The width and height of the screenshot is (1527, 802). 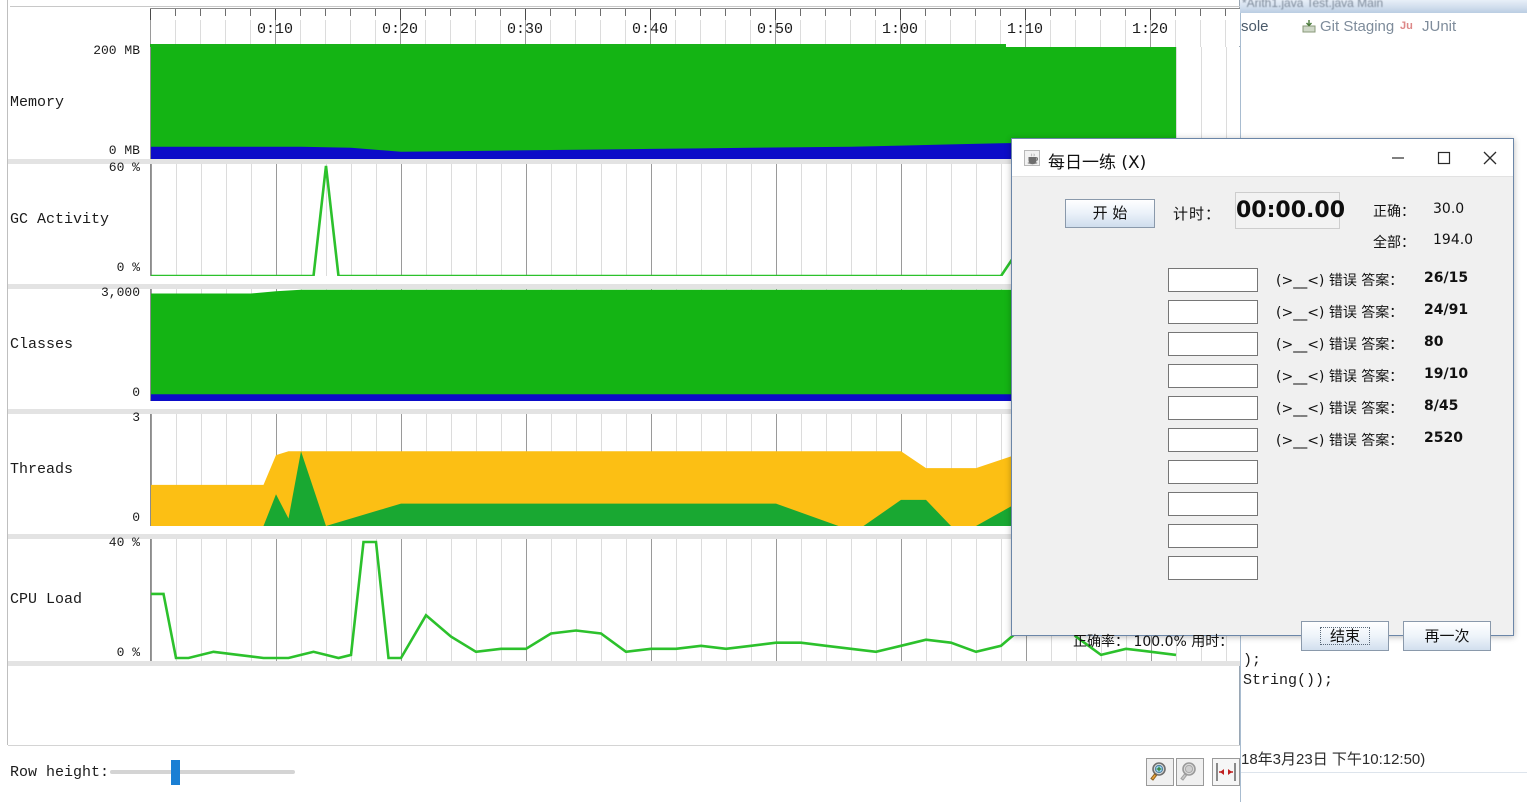 What do you see at coordinates (625, 6) in the screenshot?
I see `panel-top-divider` at bounding box center [625, 6].